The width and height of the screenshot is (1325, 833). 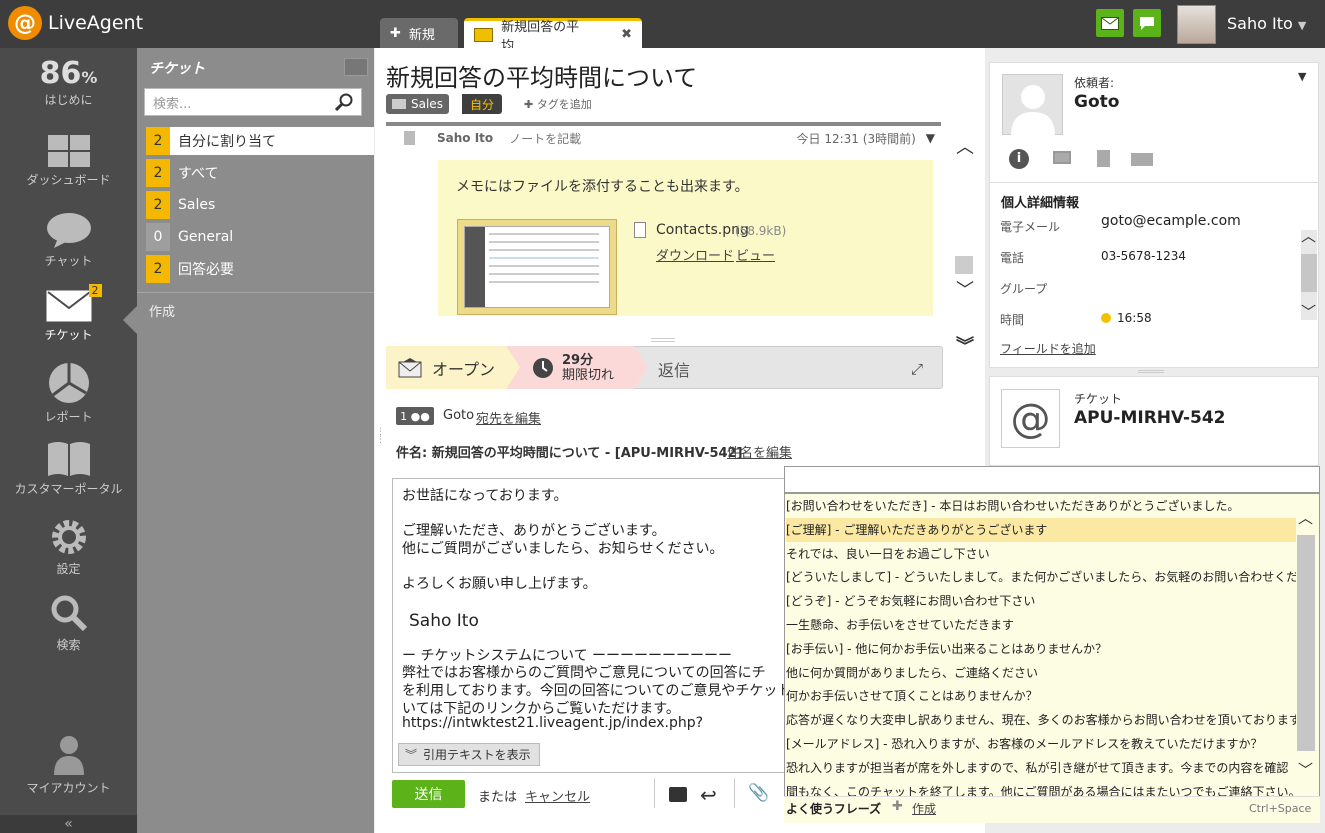 What do you see at coordinates (924, 808) in the screenshot?
I see `canned-create-link: 作成` at bounding box center [924, 808].